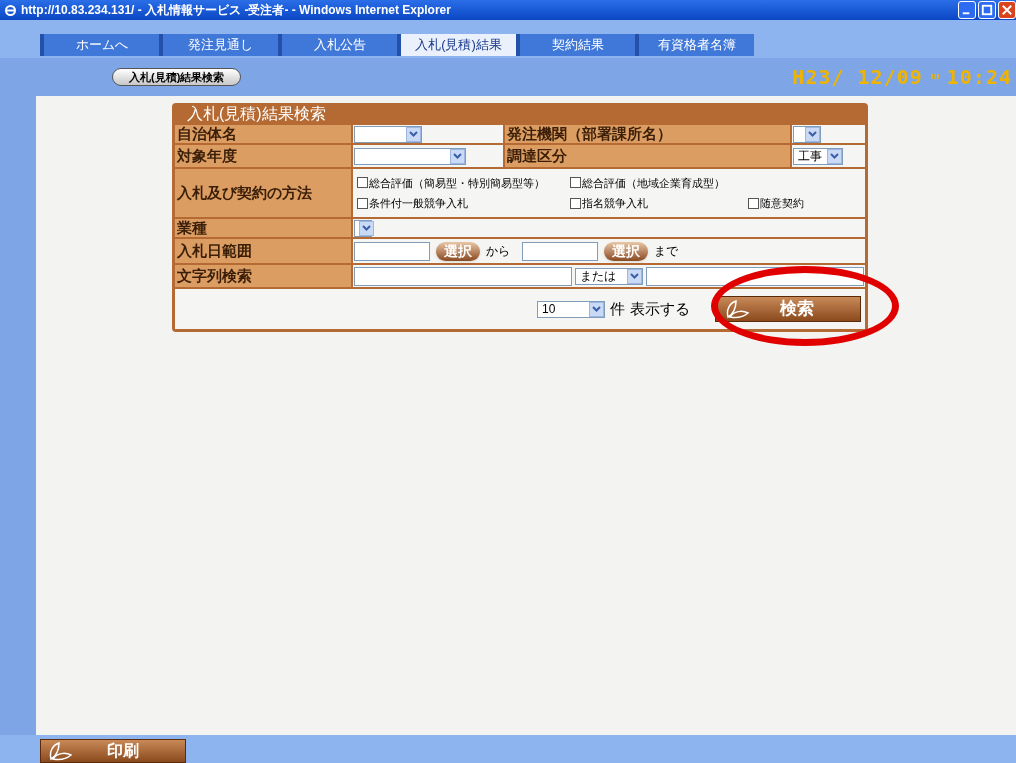  What do you see at coordinates (177, 77) in the screenshot?
I see `subtab-button: 入札(見積)結果検索` at bounding box center [177, 77].